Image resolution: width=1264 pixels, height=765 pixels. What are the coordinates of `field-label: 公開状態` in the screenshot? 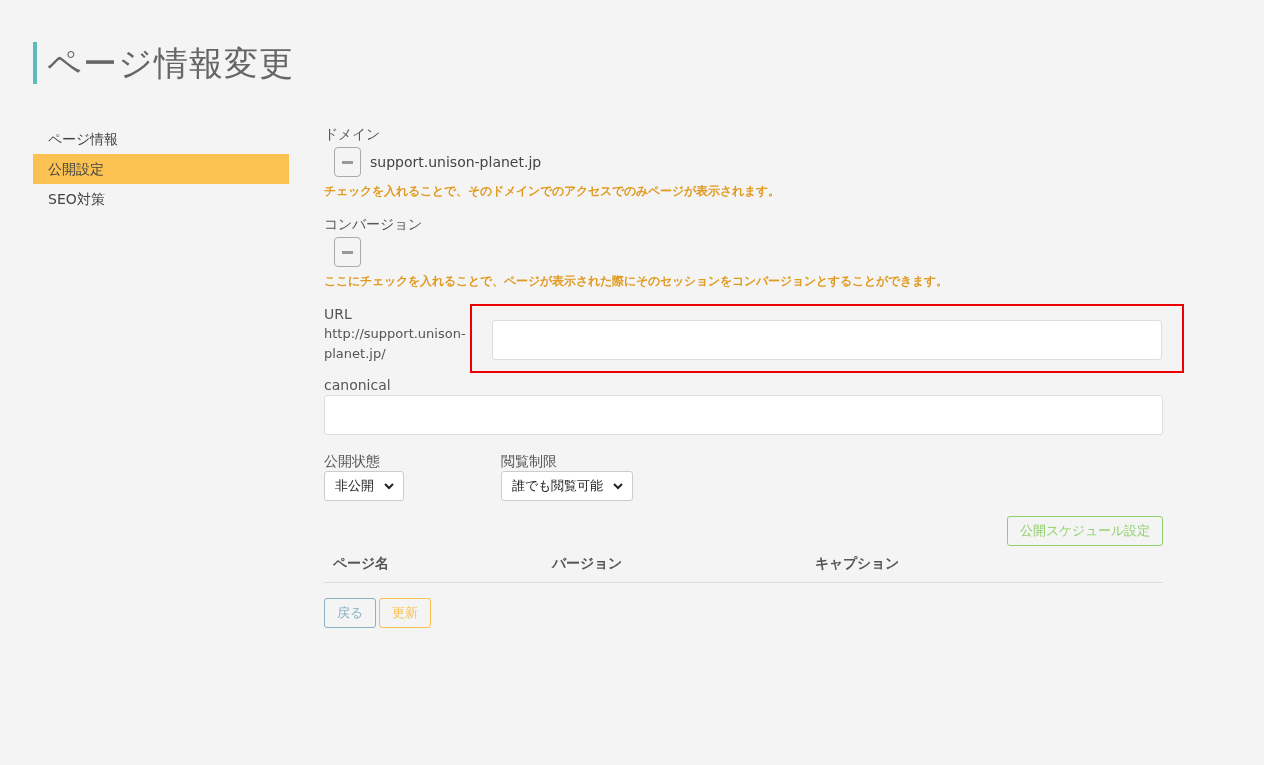 It's located at (352, 461).